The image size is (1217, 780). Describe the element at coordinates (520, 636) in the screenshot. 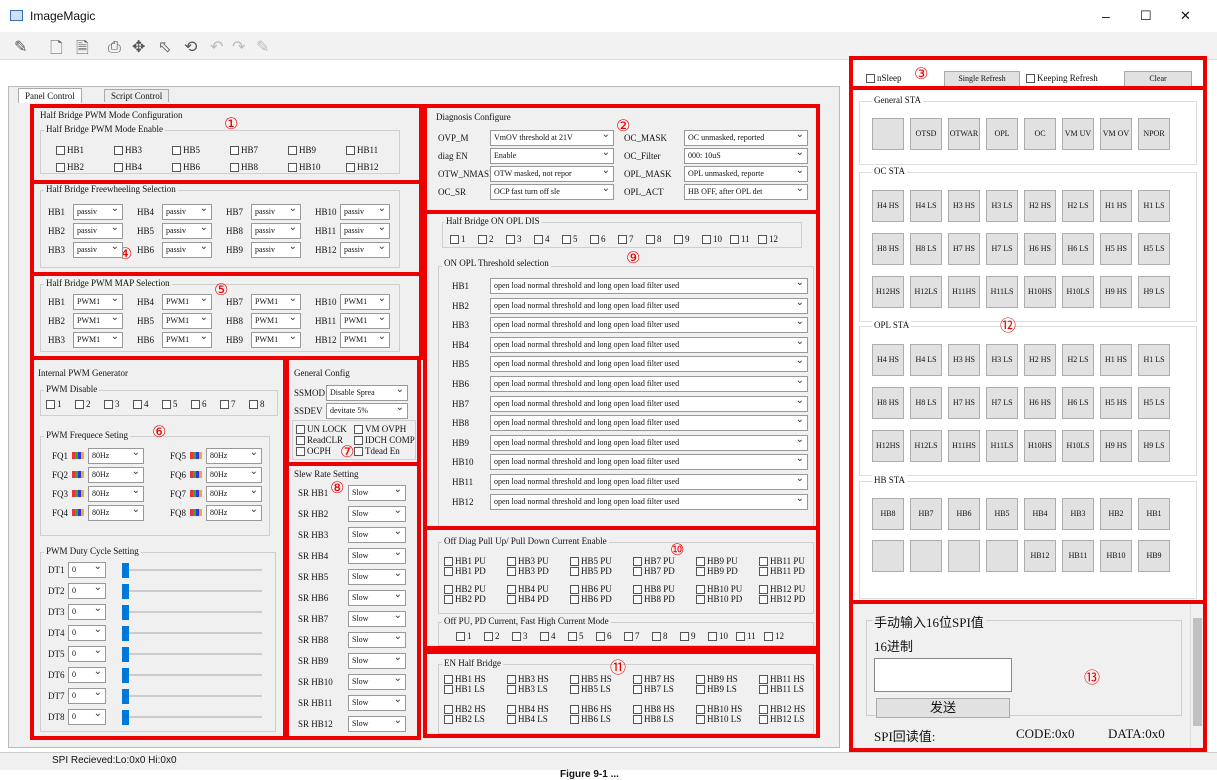

I see `fast-mode-3: 3` at that location.